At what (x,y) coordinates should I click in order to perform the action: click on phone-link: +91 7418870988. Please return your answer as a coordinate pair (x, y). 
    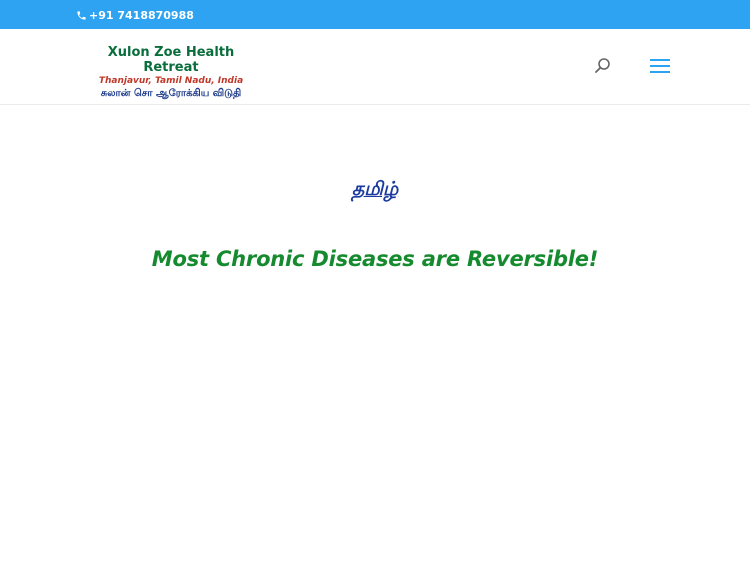
    Looking at the image, I should click on (135, 15).